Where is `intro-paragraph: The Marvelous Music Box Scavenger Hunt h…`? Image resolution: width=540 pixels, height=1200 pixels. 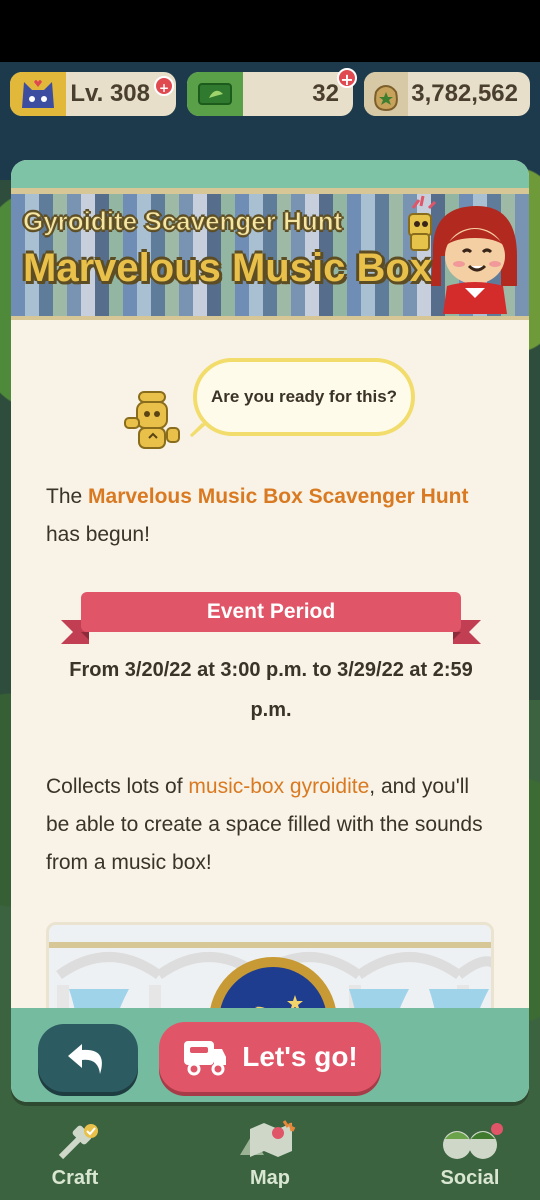 intro-paragraph: The Marvelous Music Box Scavenger Hunt h… is located at coordinates (271, 516).